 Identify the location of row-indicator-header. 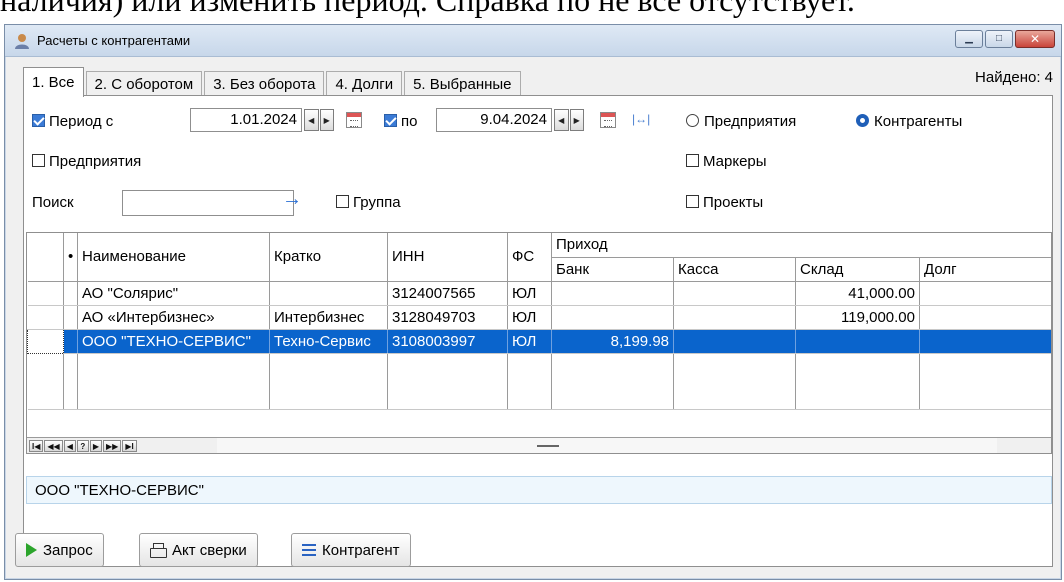
(45, 257).